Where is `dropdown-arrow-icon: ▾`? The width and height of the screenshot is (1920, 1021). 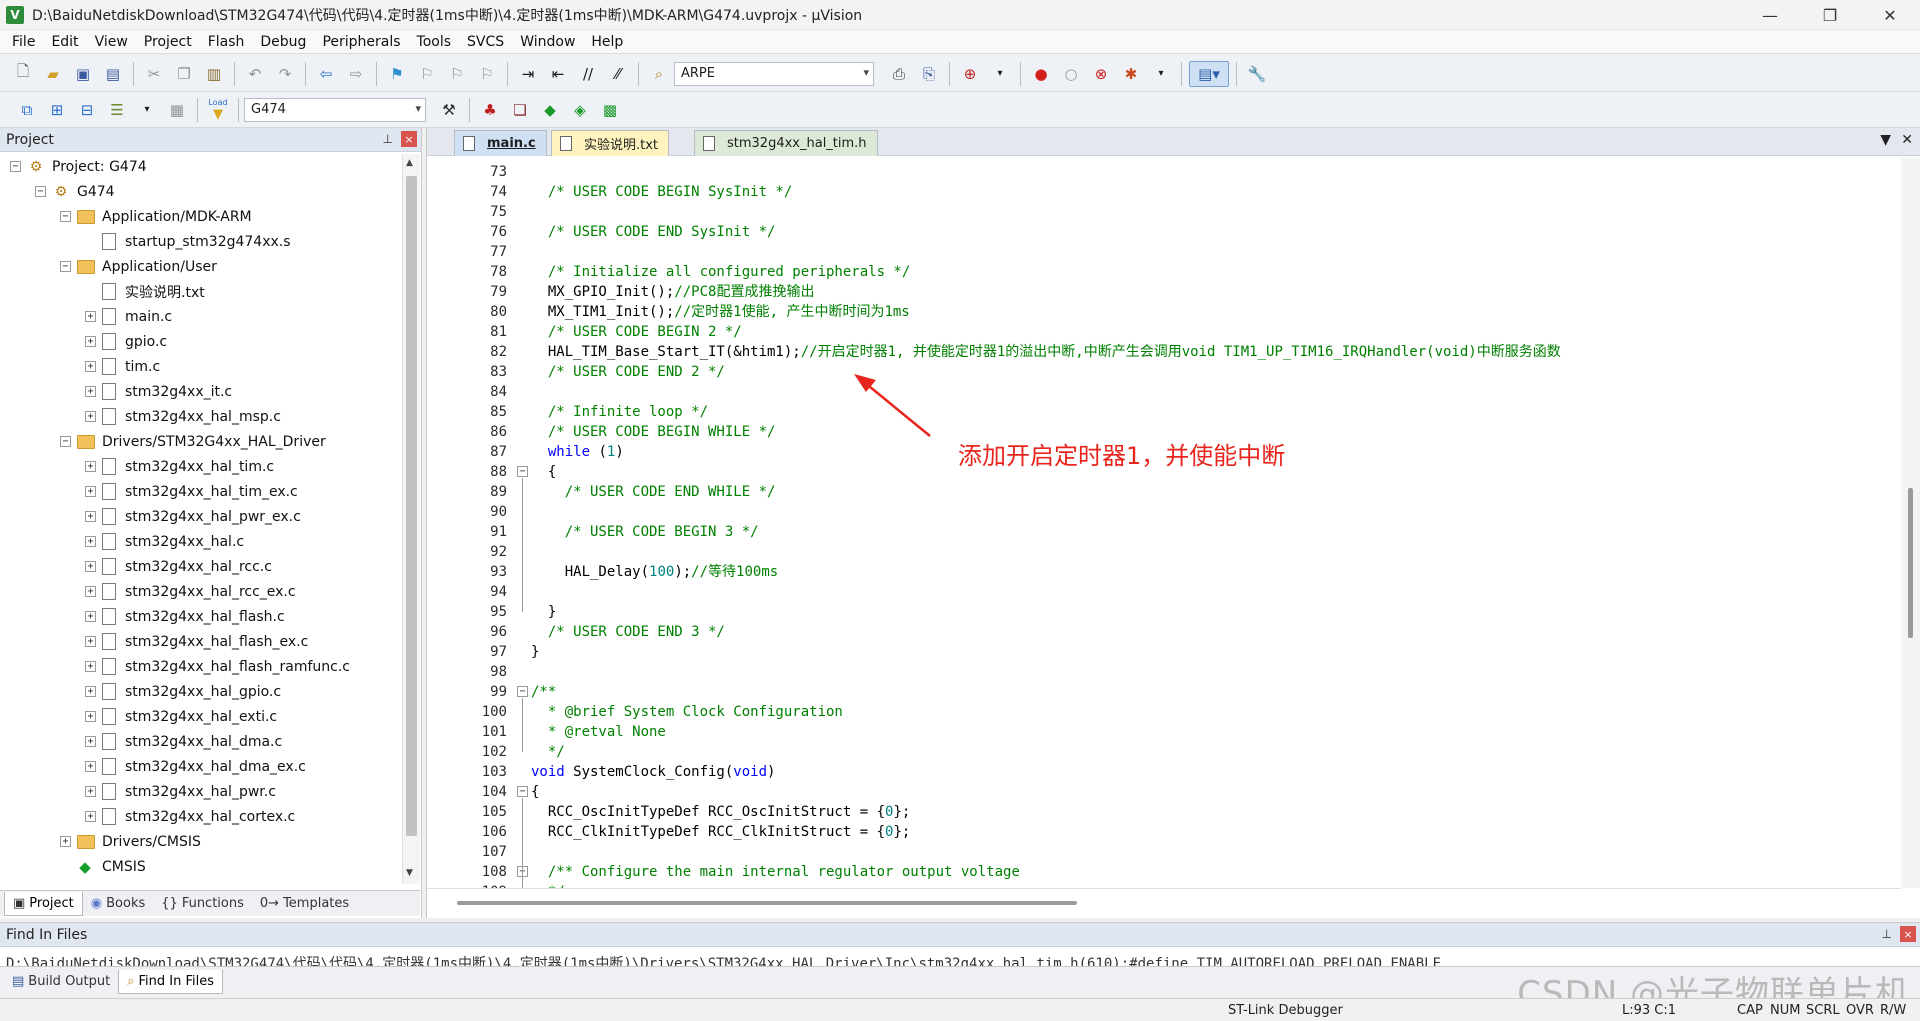
dropdown-arrow-icon: ▾ is located at coordinates (1000, 74).